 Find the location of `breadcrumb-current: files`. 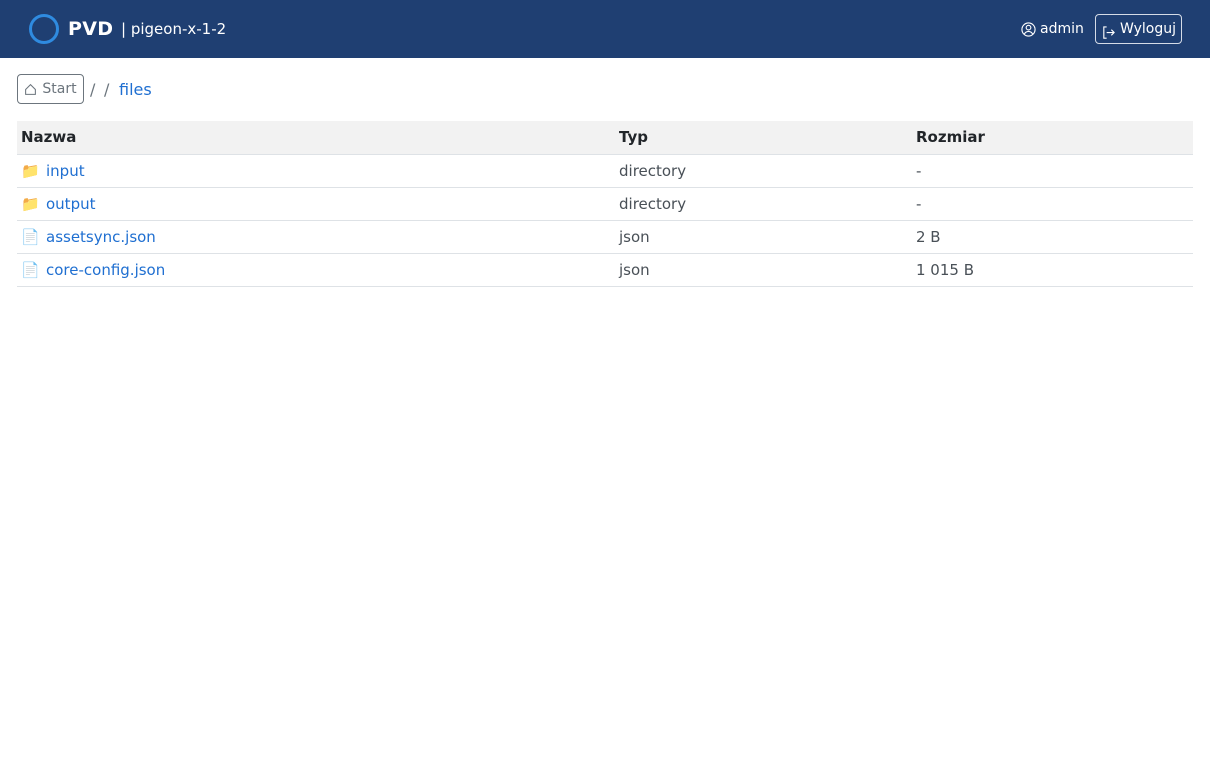

breadcrumb-current: files is located at coordinates (135, 90).